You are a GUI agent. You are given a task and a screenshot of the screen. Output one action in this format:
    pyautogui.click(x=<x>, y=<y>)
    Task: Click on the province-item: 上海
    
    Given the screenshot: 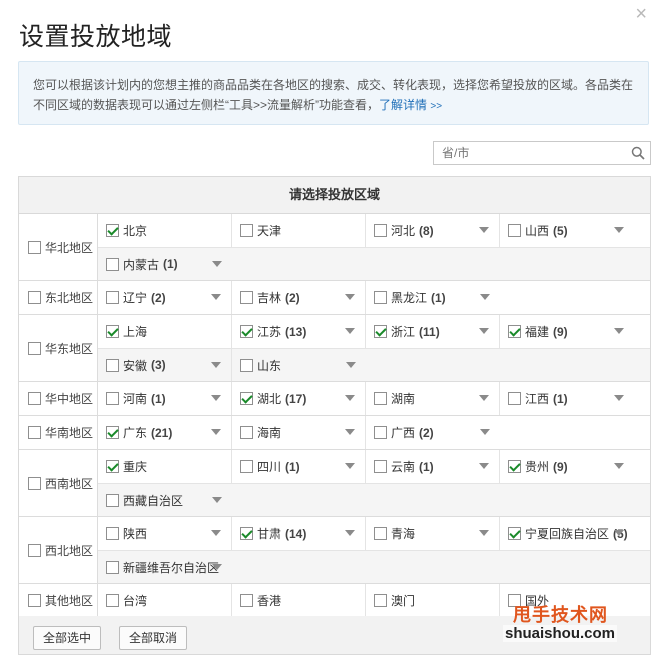 What is the action you would take?
    pyautogui.click(x=165, y=331)
    